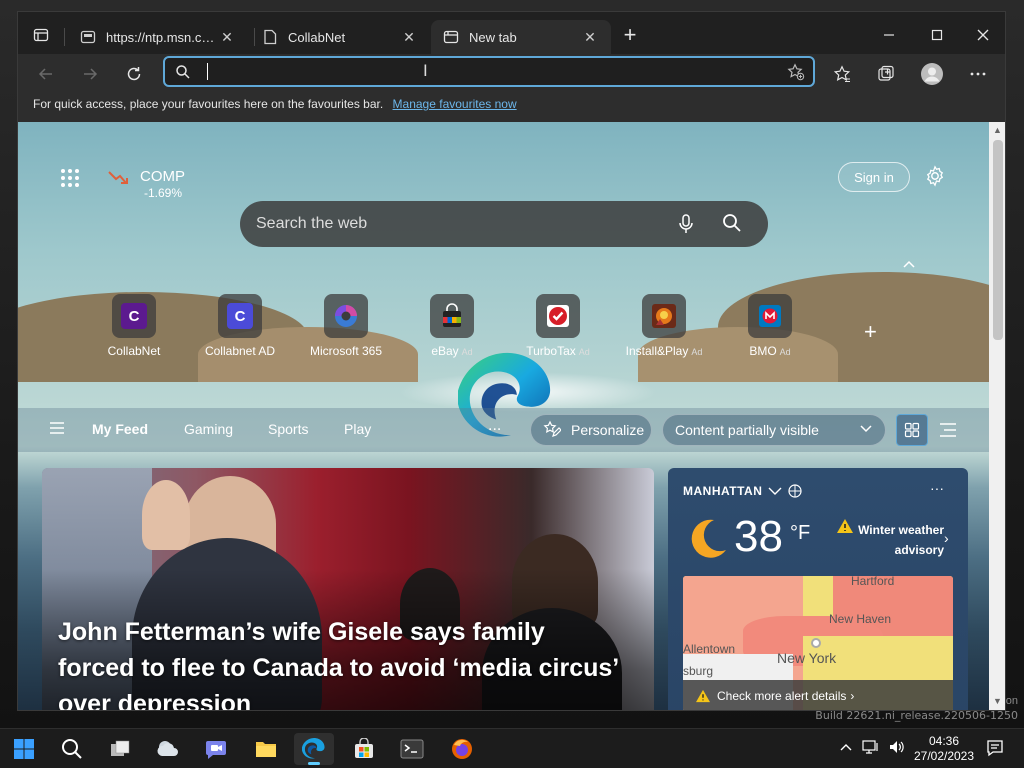 The image size is (1024, 768). Describe the element at coordinates (889, 35) in the screenshot. I see `minimize-button` at that location.